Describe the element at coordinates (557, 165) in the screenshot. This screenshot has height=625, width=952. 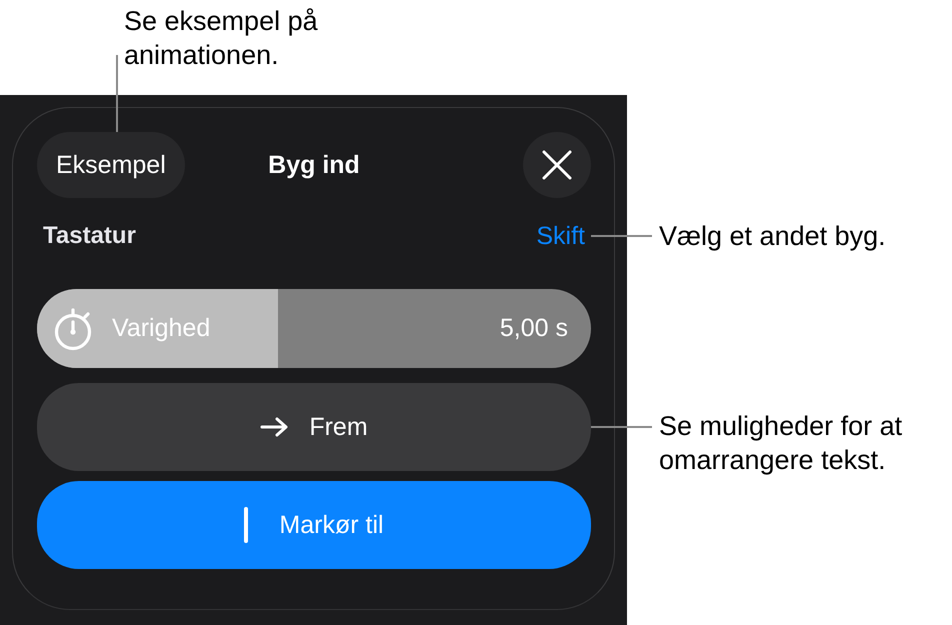
I see `close-icon` at that location.